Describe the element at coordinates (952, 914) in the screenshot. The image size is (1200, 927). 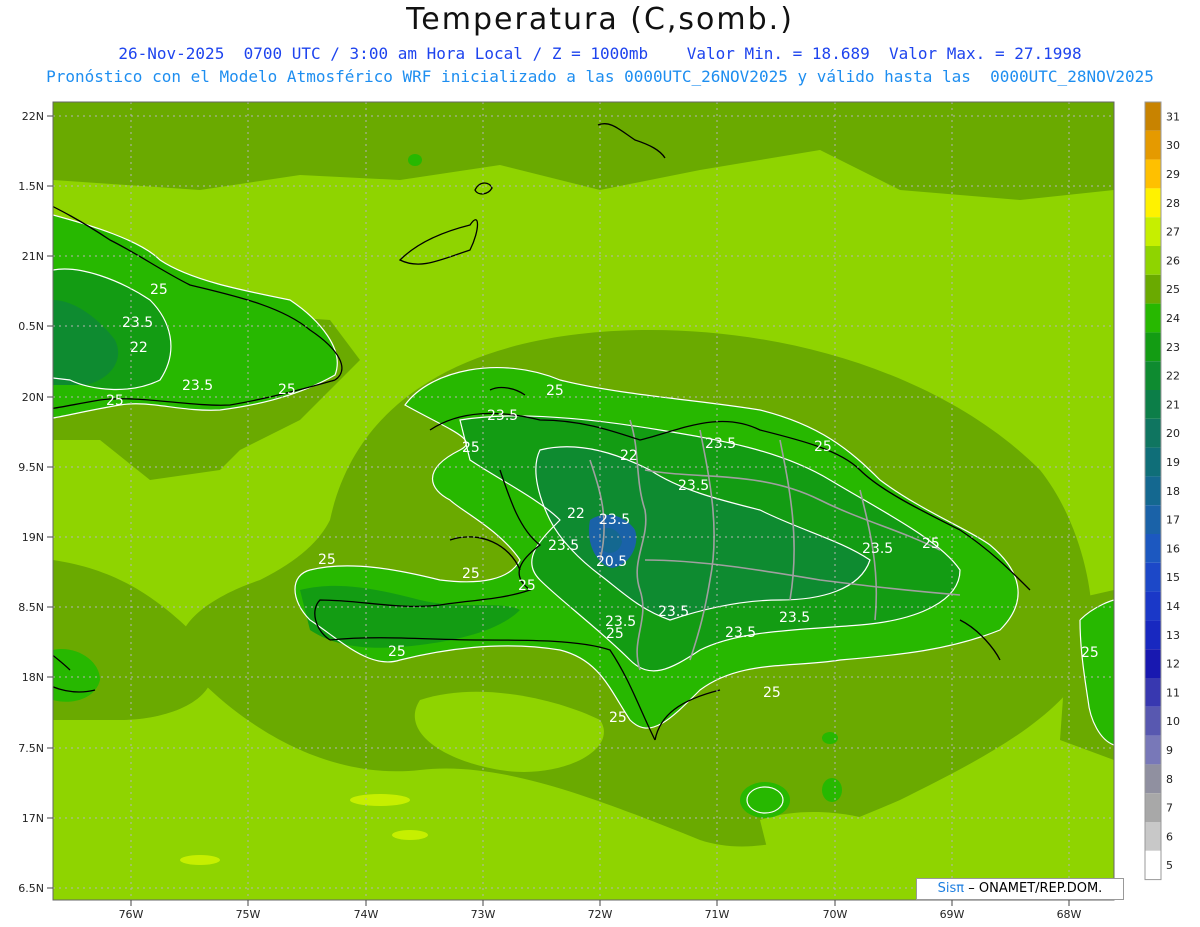
I see `lon-label: 69W` at that location.